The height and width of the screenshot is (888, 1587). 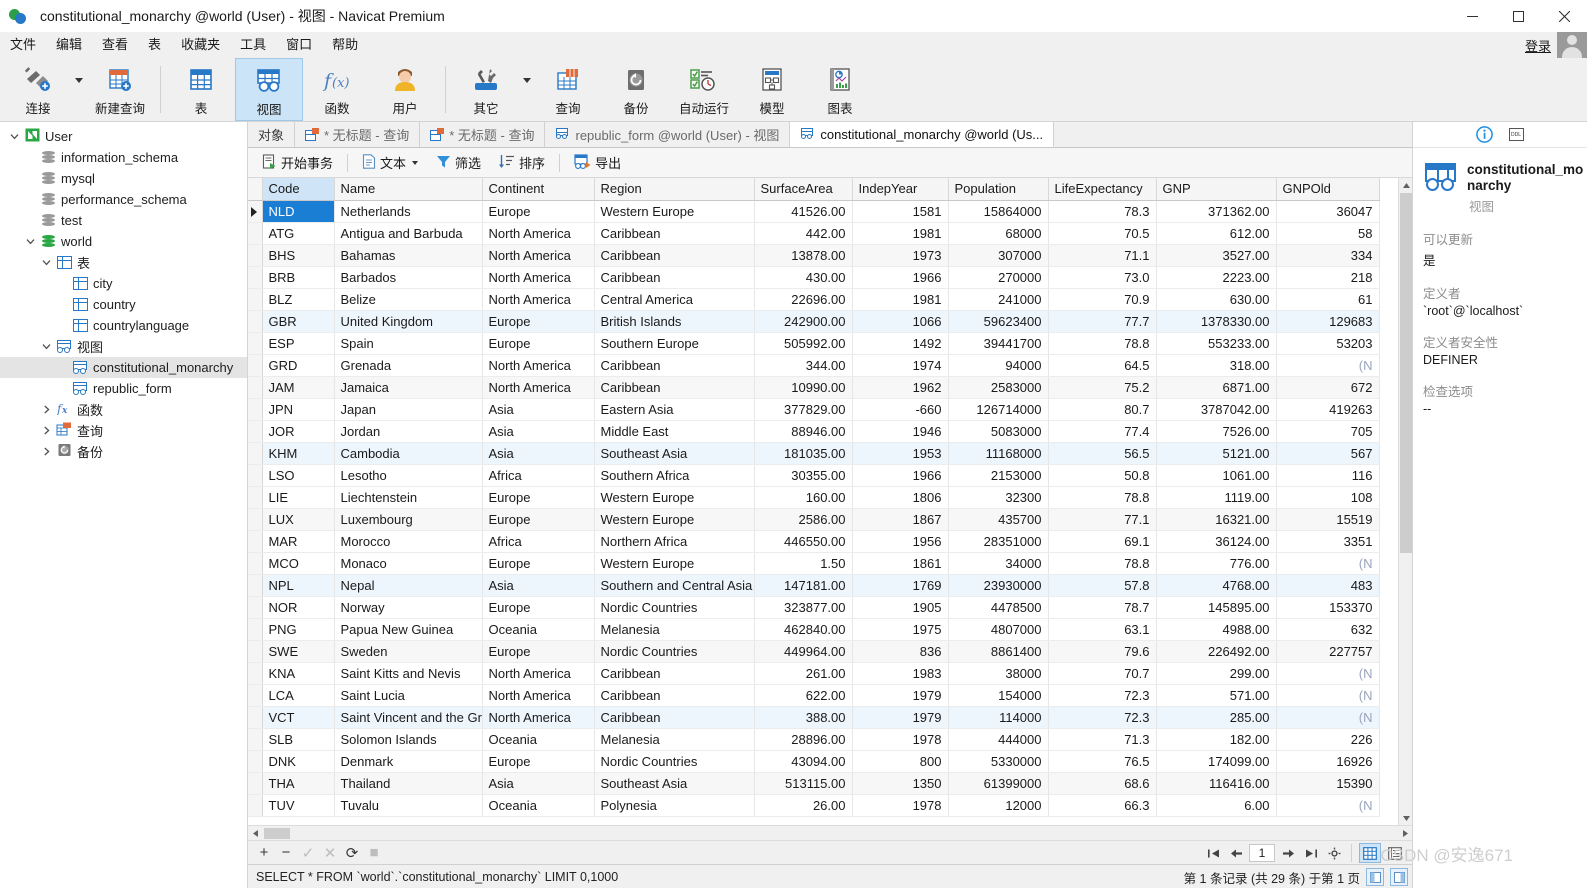 What do you see at coordinates (408, 519) in the screenshot?
I see `cell-name: Luxembourg` at bounding box center [408, 519].